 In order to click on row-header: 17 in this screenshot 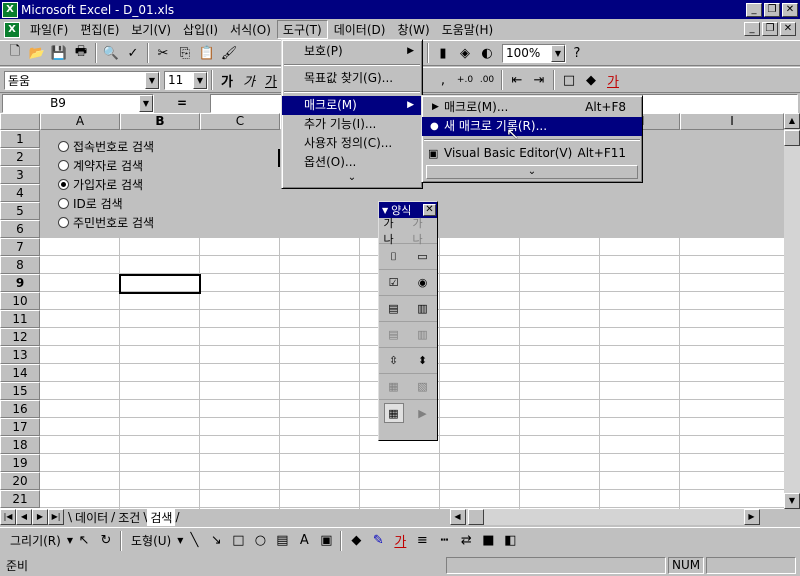, I will do `click(20, 427)`.